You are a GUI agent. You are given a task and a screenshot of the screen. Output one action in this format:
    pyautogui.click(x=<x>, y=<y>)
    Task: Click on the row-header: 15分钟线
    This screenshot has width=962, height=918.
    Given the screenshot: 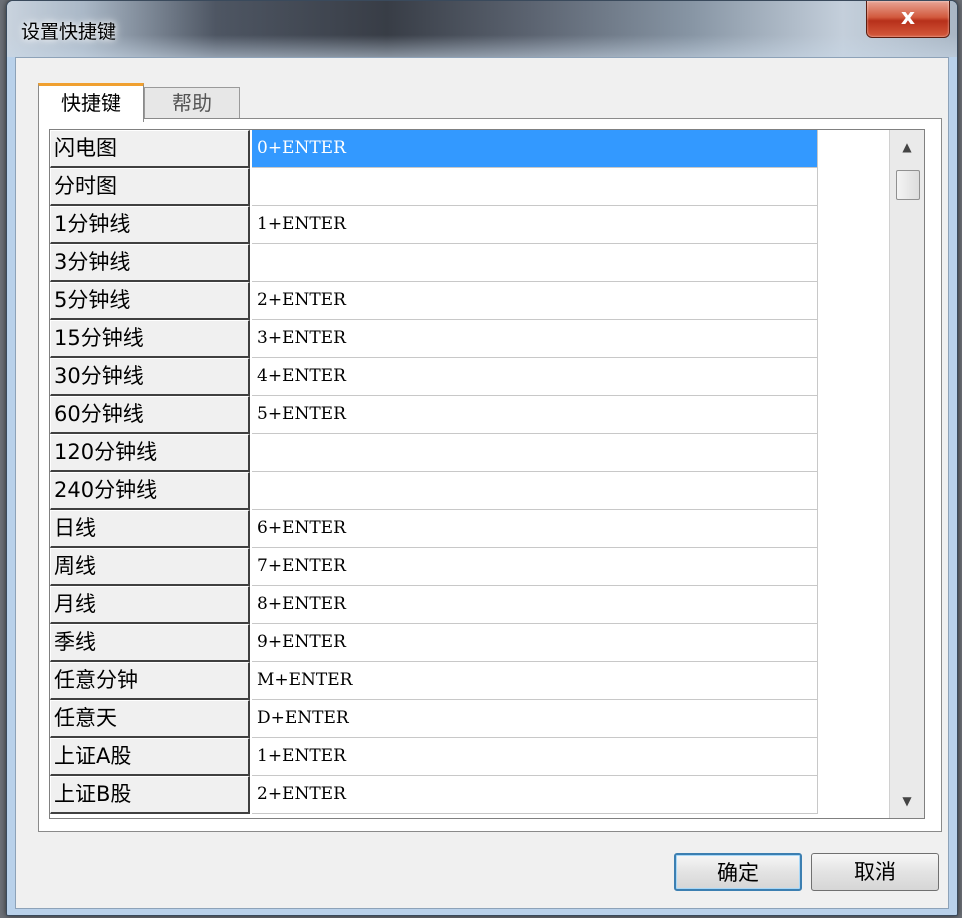 What is the action you would take?
    pyautogui.click(x=150, y=339)
    